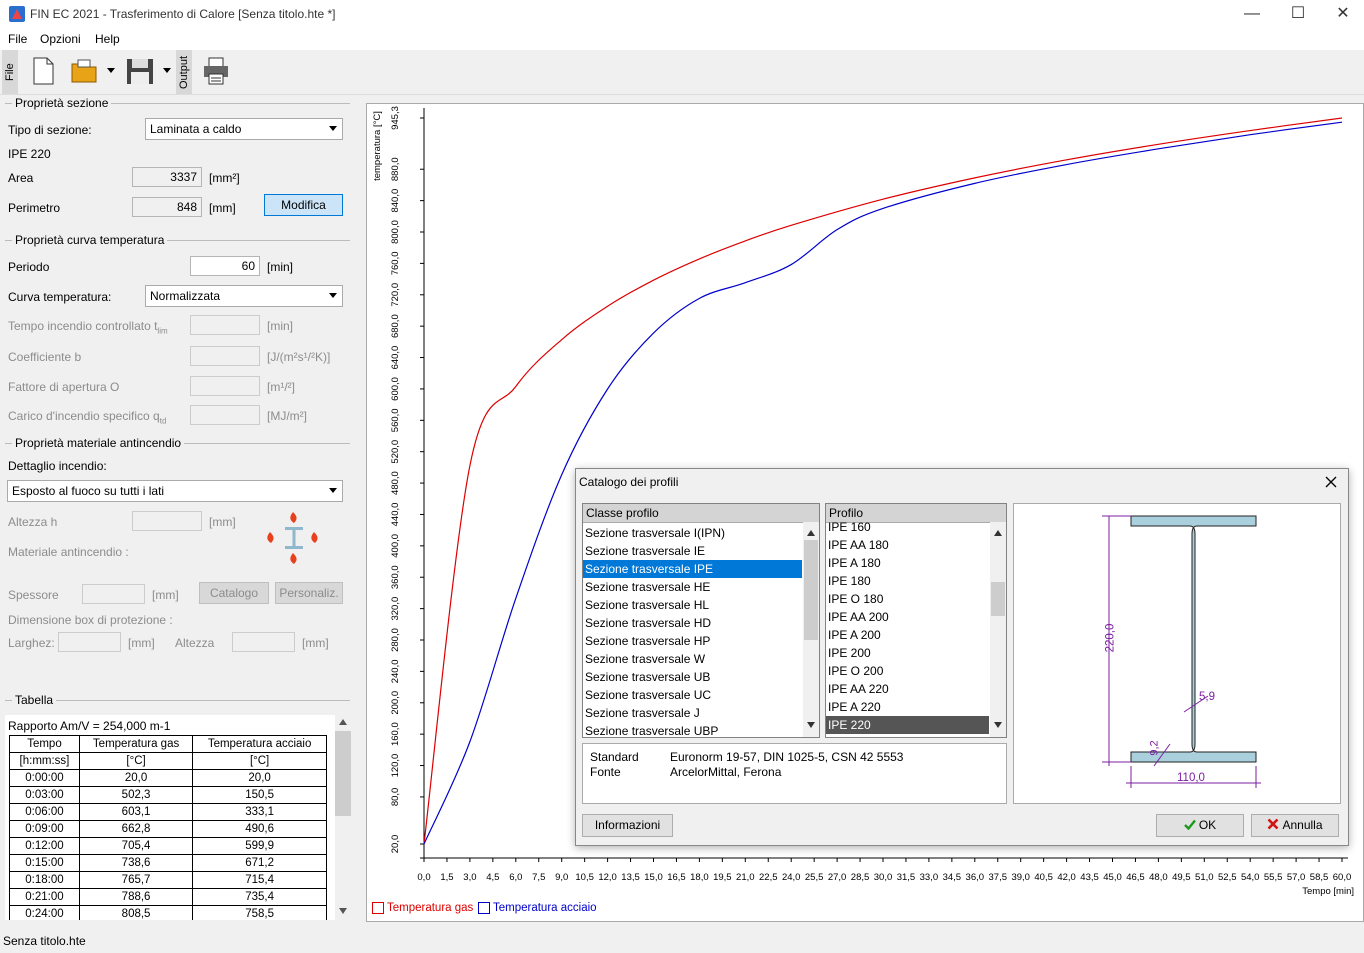 Image resolution: width=1364 pixels, height=953 pixels. Describe the element at coordinates (107, 39) in the screenshot. I see `menu-help: Help` at that location.